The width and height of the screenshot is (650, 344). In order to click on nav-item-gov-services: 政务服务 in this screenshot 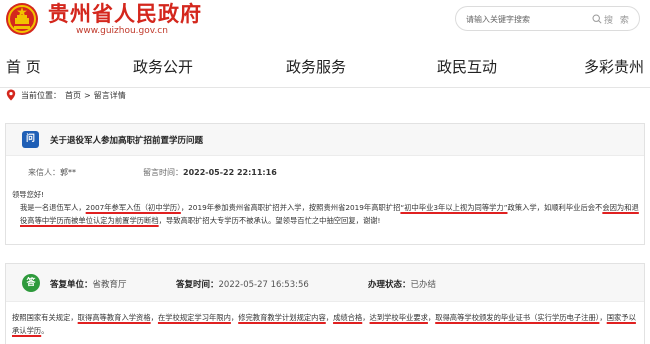, I will do `click(316, 67)`.